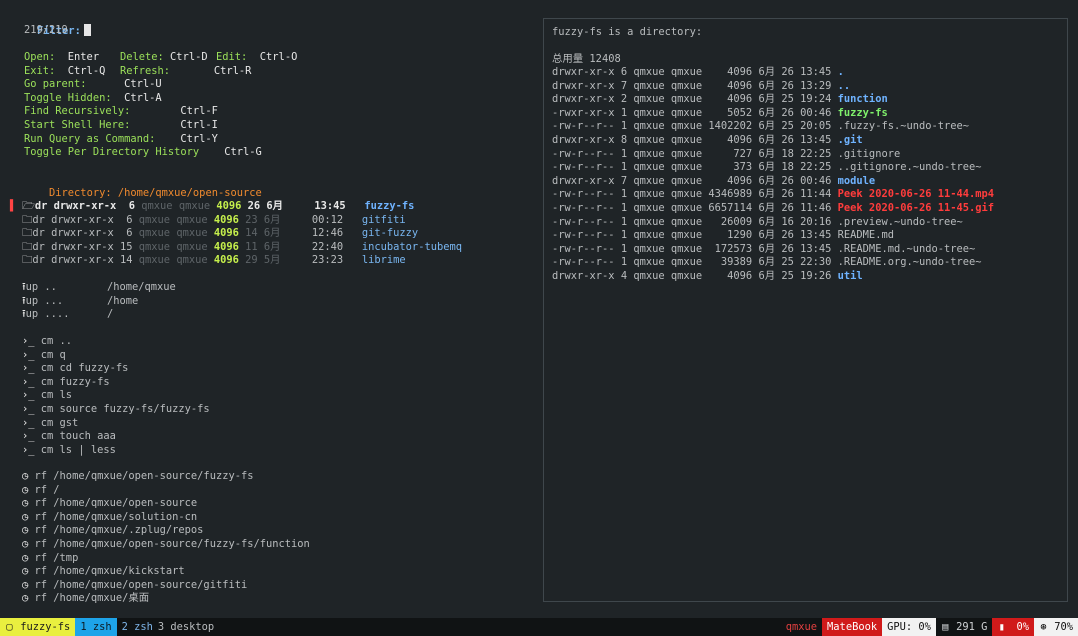 This screenshot has width=1078, height=636. I want to click on preview-name: util, so click(850, 276).